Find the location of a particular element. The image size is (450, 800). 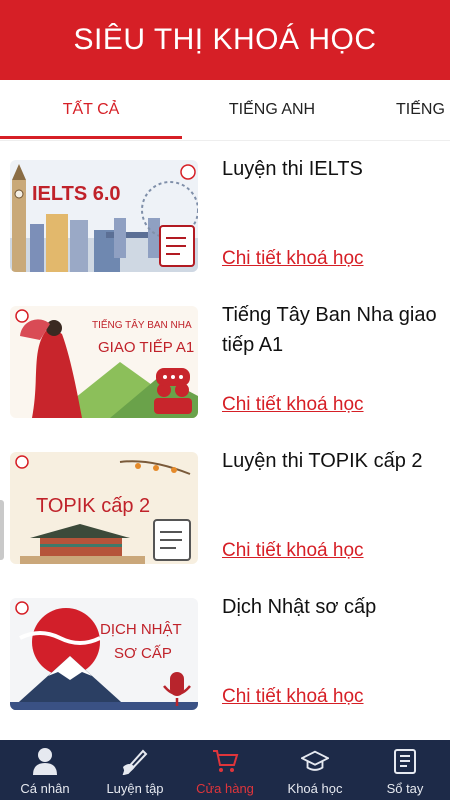

tab-all: TẤT CẢ is located at coordinates (91, 110).